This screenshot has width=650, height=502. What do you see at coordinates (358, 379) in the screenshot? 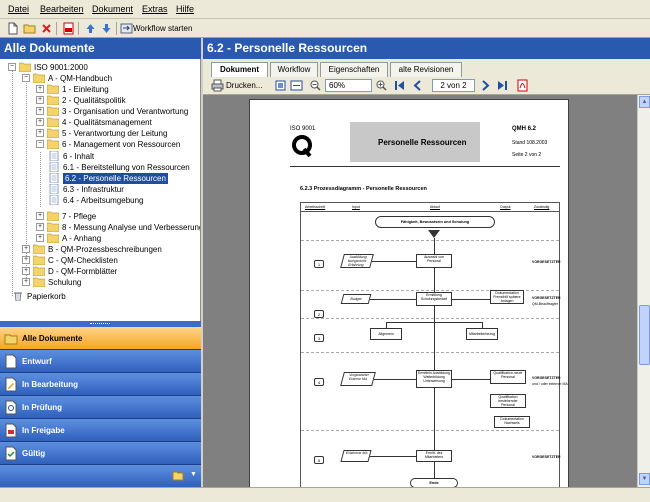
I see `input-shape: Vorgesetzter Externe MA` at bounding box center [358, 379].